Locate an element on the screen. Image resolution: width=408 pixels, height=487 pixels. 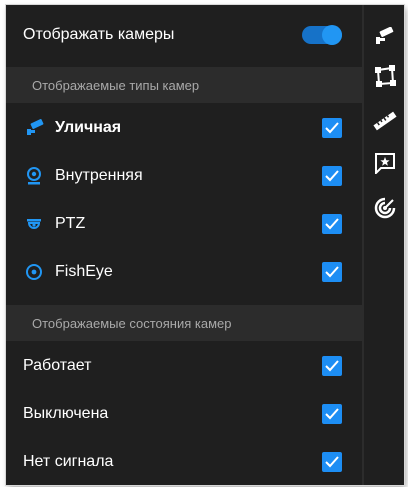
off-checkbox is located at coordinates (332, 414).